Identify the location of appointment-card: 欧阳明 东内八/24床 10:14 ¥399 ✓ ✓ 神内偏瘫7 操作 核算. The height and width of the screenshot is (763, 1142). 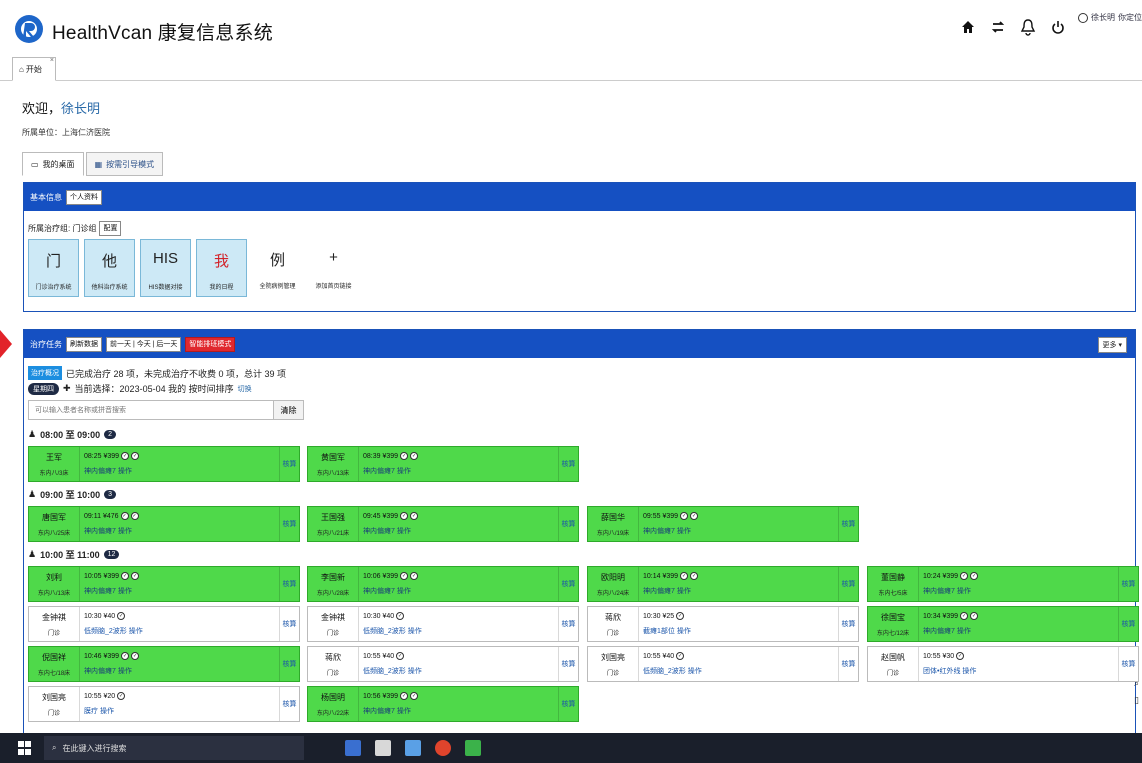
(723, 584).